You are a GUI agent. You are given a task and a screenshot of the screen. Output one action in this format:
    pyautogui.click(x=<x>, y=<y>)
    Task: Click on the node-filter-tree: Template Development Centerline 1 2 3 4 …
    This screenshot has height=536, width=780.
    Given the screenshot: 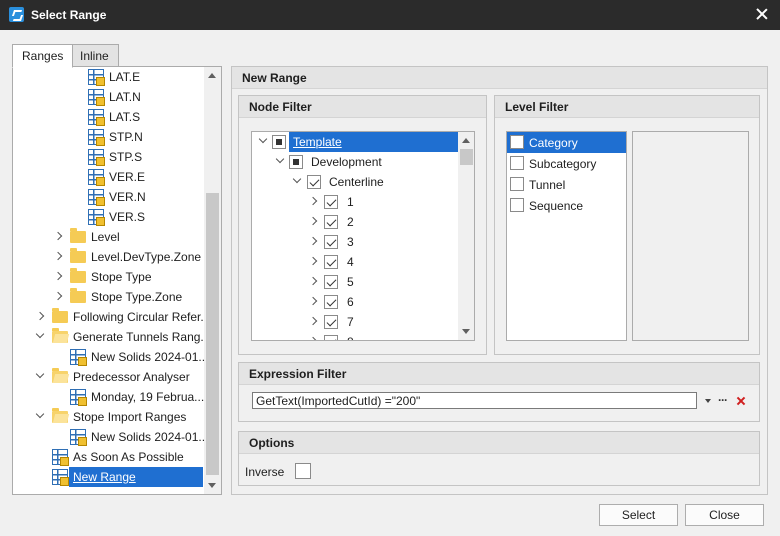 What is the action you would take?
    pyautogui.click(x=363, y=236)
    